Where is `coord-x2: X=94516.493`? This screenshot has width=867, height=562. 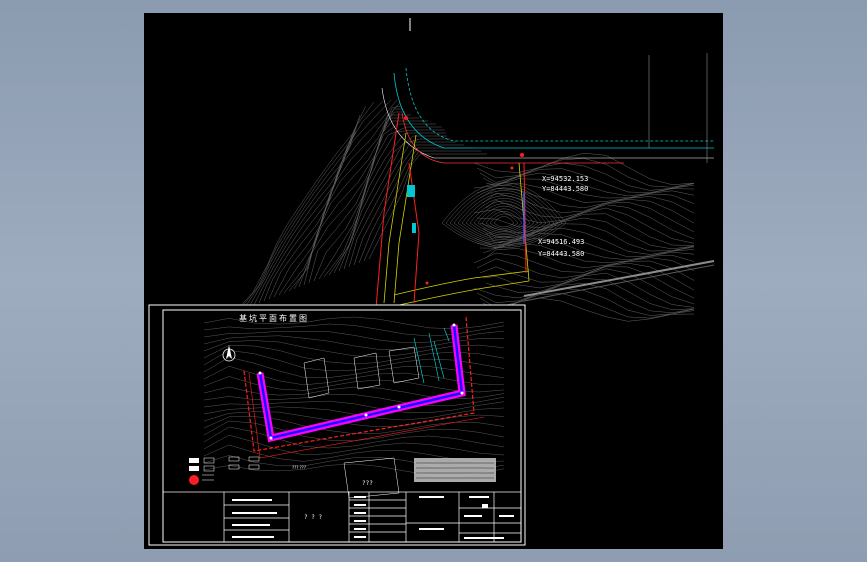
coord-x2: X=94516.493 is located at coordinates (561, 242).